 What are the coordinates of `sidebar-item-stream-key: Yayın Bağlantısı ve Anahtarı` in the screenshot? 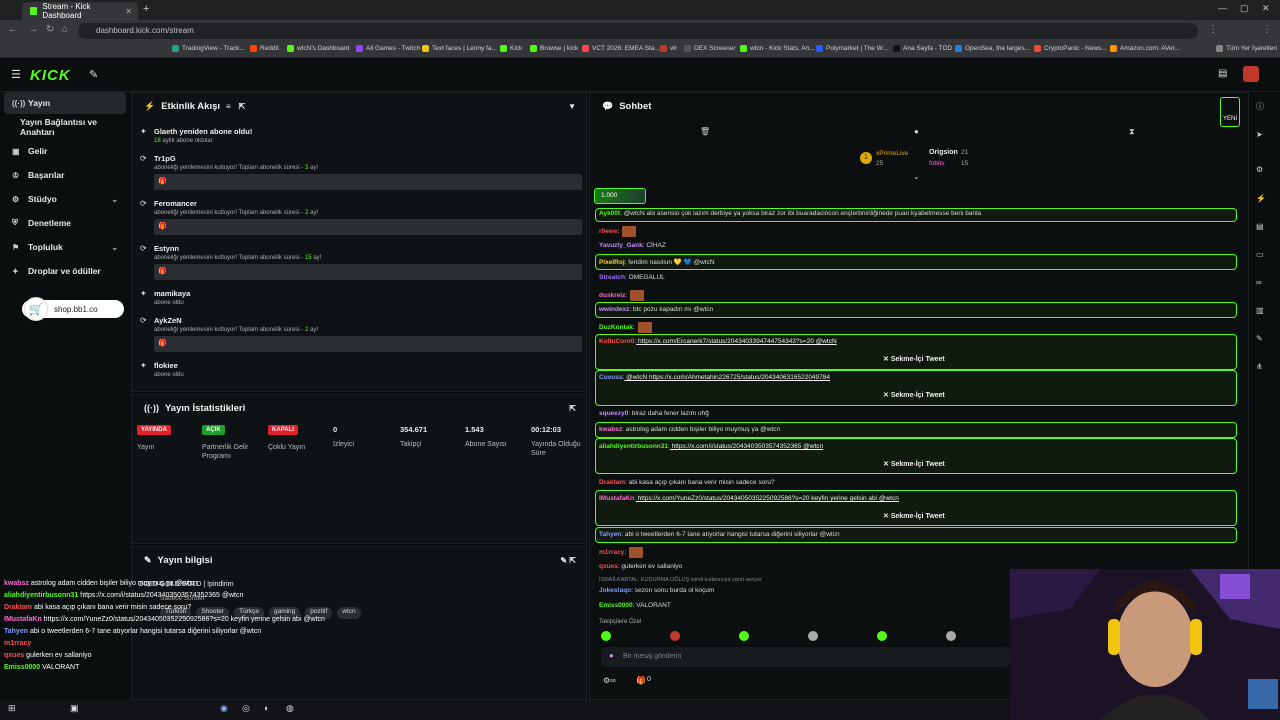 It's located at (65, 127).